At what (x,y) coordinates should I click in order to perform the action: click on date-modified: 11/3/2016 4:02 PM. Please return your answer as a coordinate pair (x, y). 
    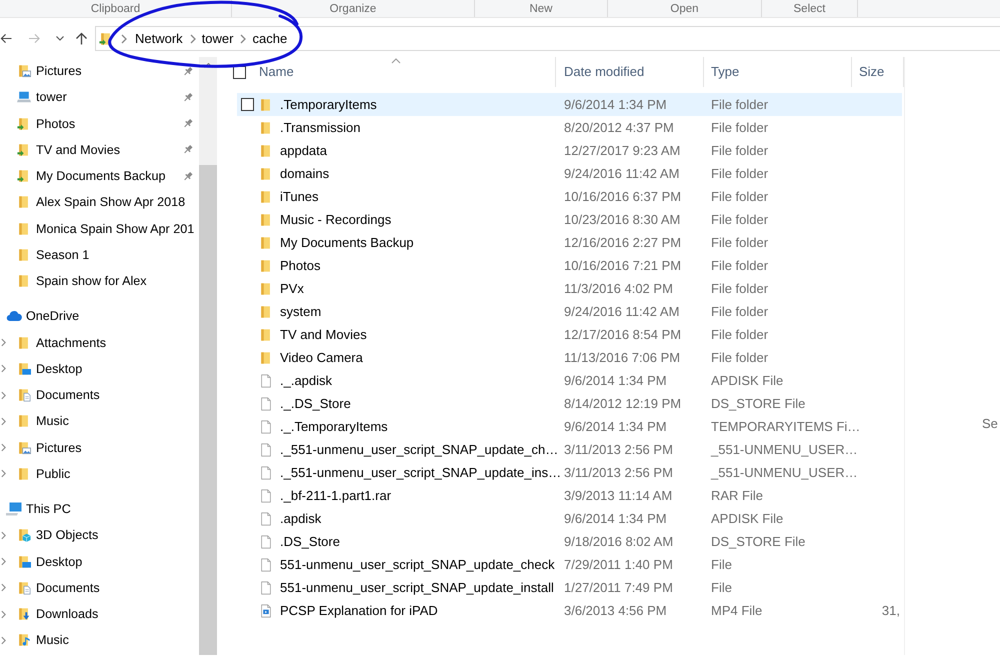
    Looking at the image, I should click on (618, 288).